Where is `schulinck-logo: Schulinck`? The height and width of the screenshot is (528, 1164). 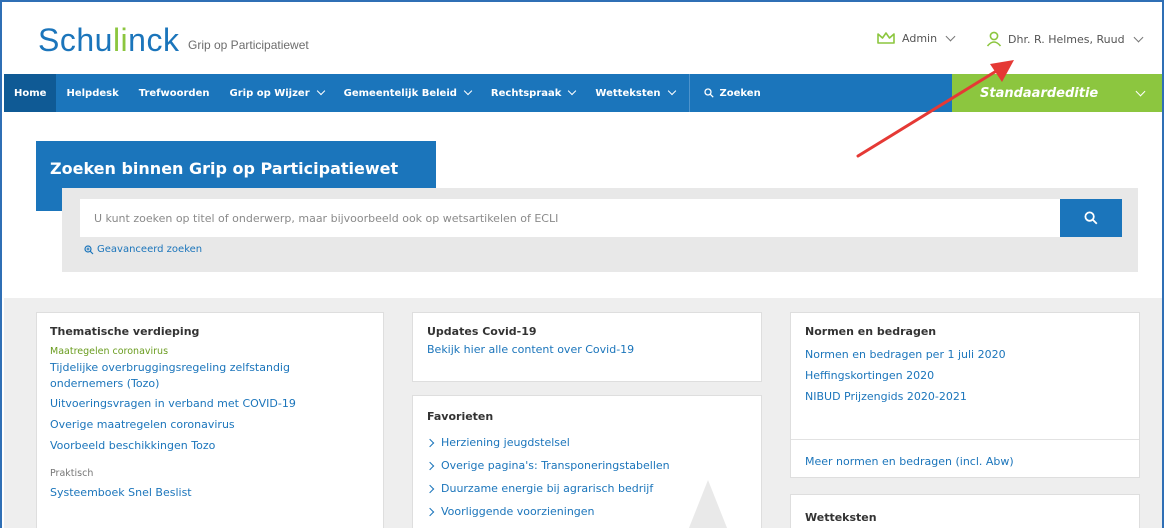
schulinck-logo: Schulinck is located at coordinates (108, 40).